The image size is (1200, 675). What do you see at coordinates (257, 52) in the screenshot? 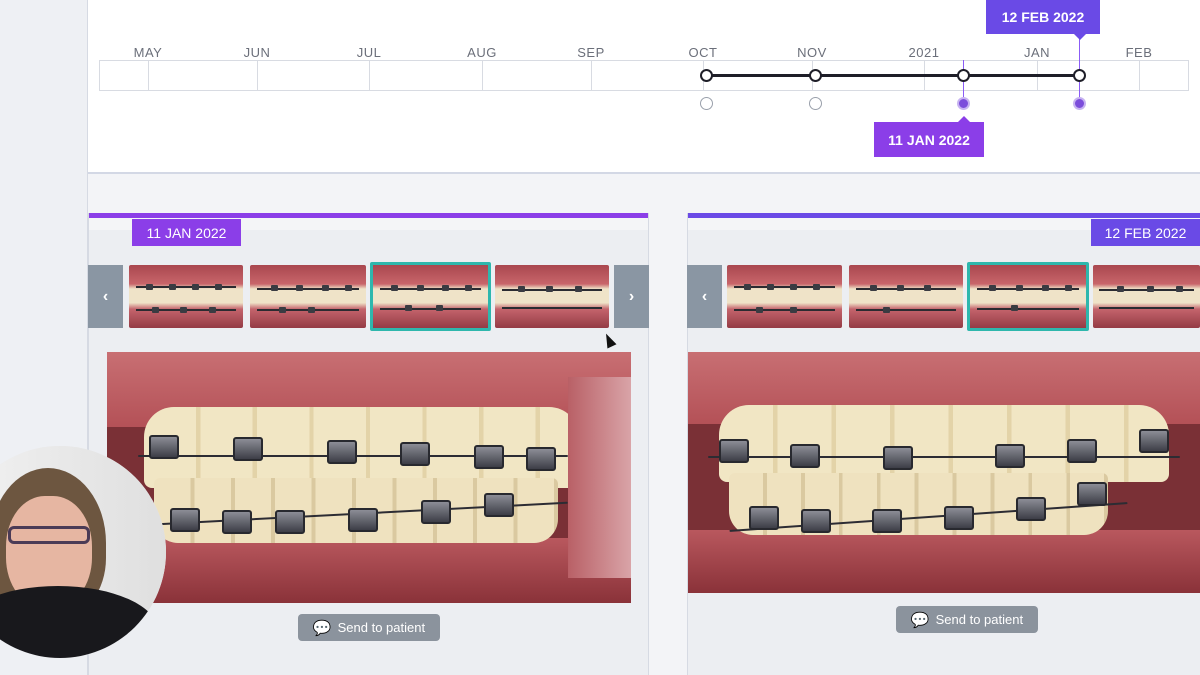
I see `month-label: JUN` at bounding box center [257, 52].